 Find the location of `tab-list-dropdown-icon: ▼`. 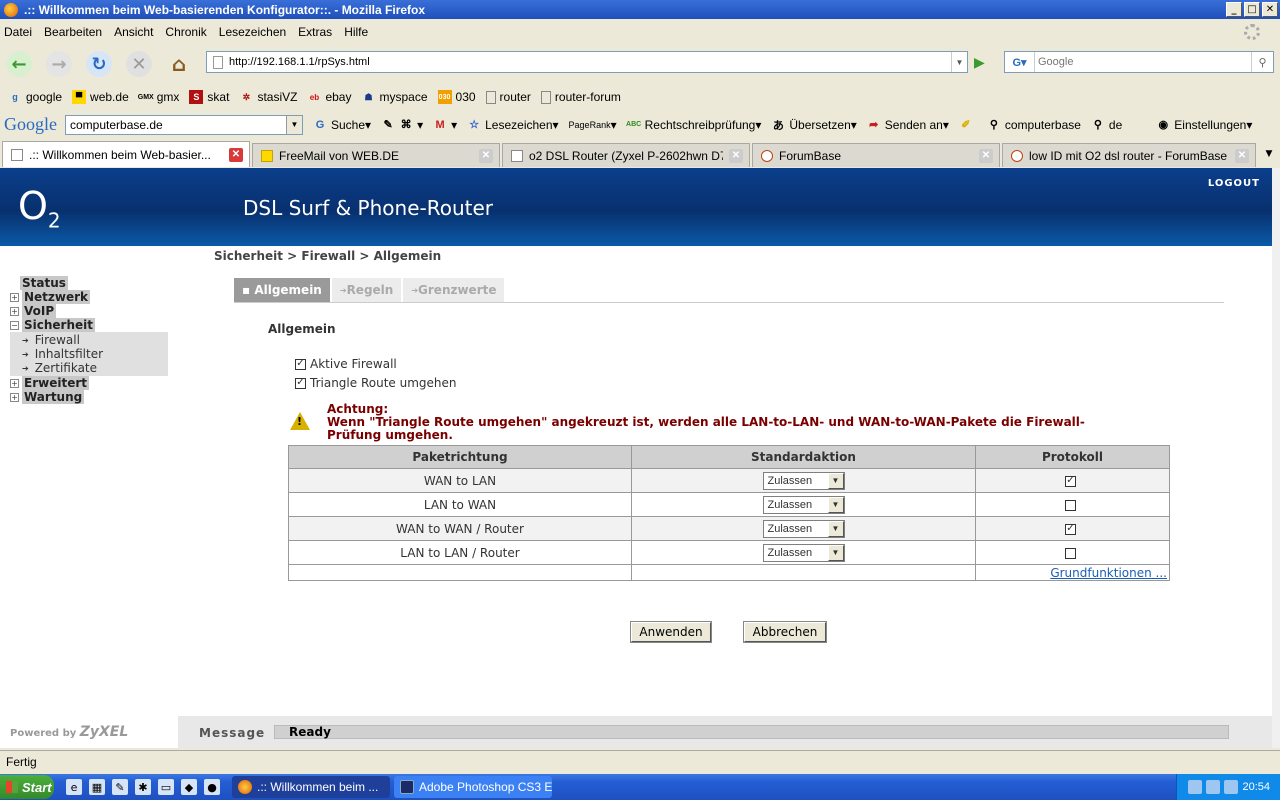

tab-list-dropdown-icon: ▼ is located at coordinates (1269, 154).